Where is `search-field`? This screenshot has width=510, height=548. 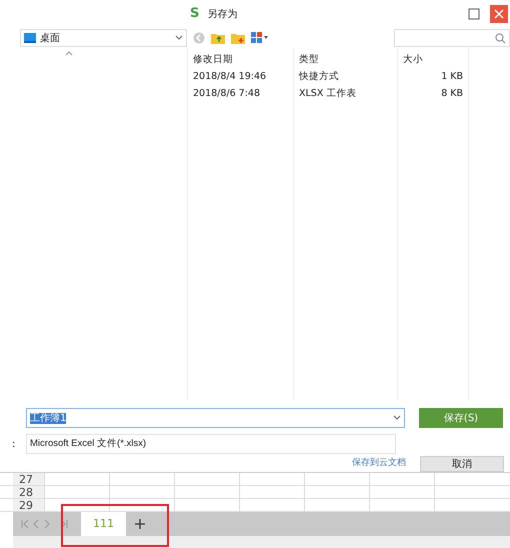
search-field is located at coordinates (452, 38).